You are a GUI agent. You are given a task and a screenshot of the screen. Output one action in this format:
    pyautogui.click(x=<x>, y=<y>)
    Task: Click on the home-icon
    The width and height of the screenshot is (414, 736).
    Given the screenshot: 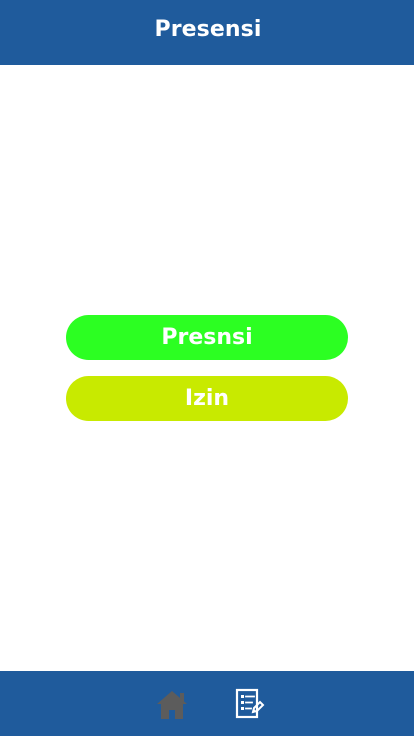 What is the action you would take?
    pyautogui.click(x=172, y=704)
    